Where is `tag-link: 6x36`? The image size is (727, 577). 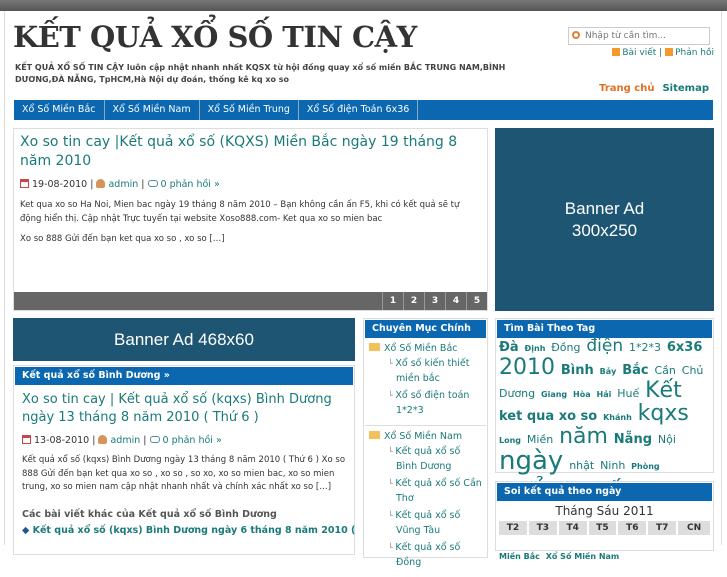
tag-link: 6x36 is located at coordinates (685, 347).